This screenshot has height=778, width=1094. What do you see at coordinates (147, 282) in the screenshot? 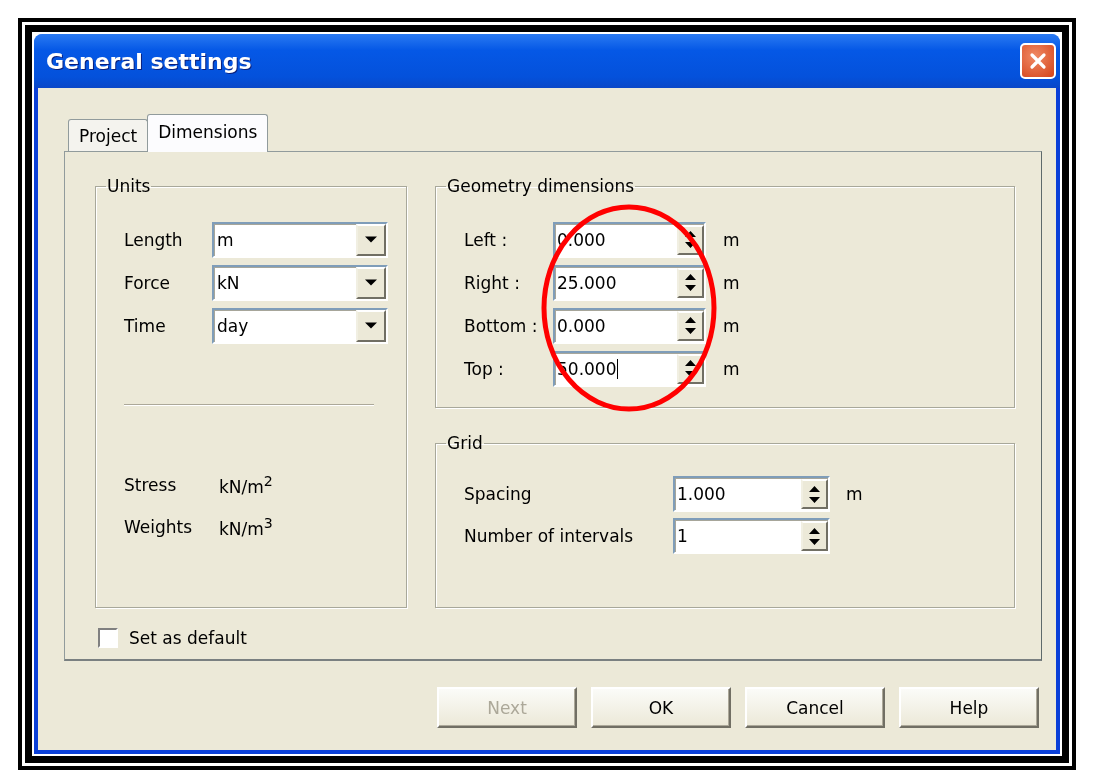
I see `field-label: Force` at bounding box center [147, 282].